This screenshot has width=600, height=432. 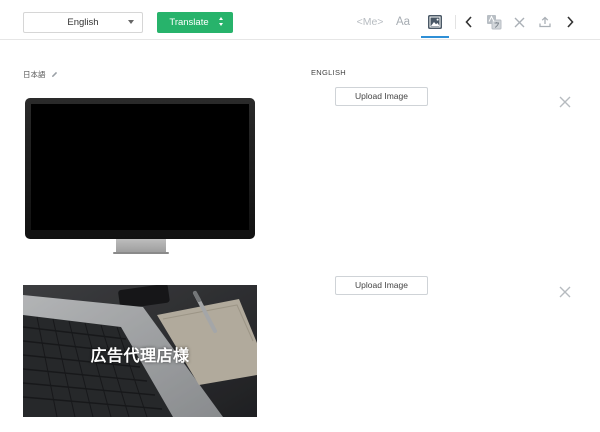 What do you see at coordinates (141, 246) in the screenshot?
I see `monitor-stand` at bounding box center [141, 246].